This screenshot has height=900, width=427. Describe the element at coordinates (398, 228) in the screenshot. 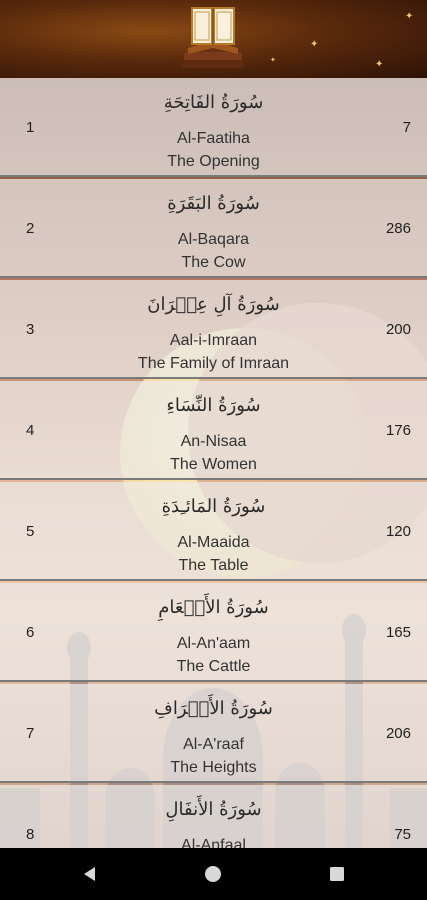

I see `surah-verse-count: 286` at that location.